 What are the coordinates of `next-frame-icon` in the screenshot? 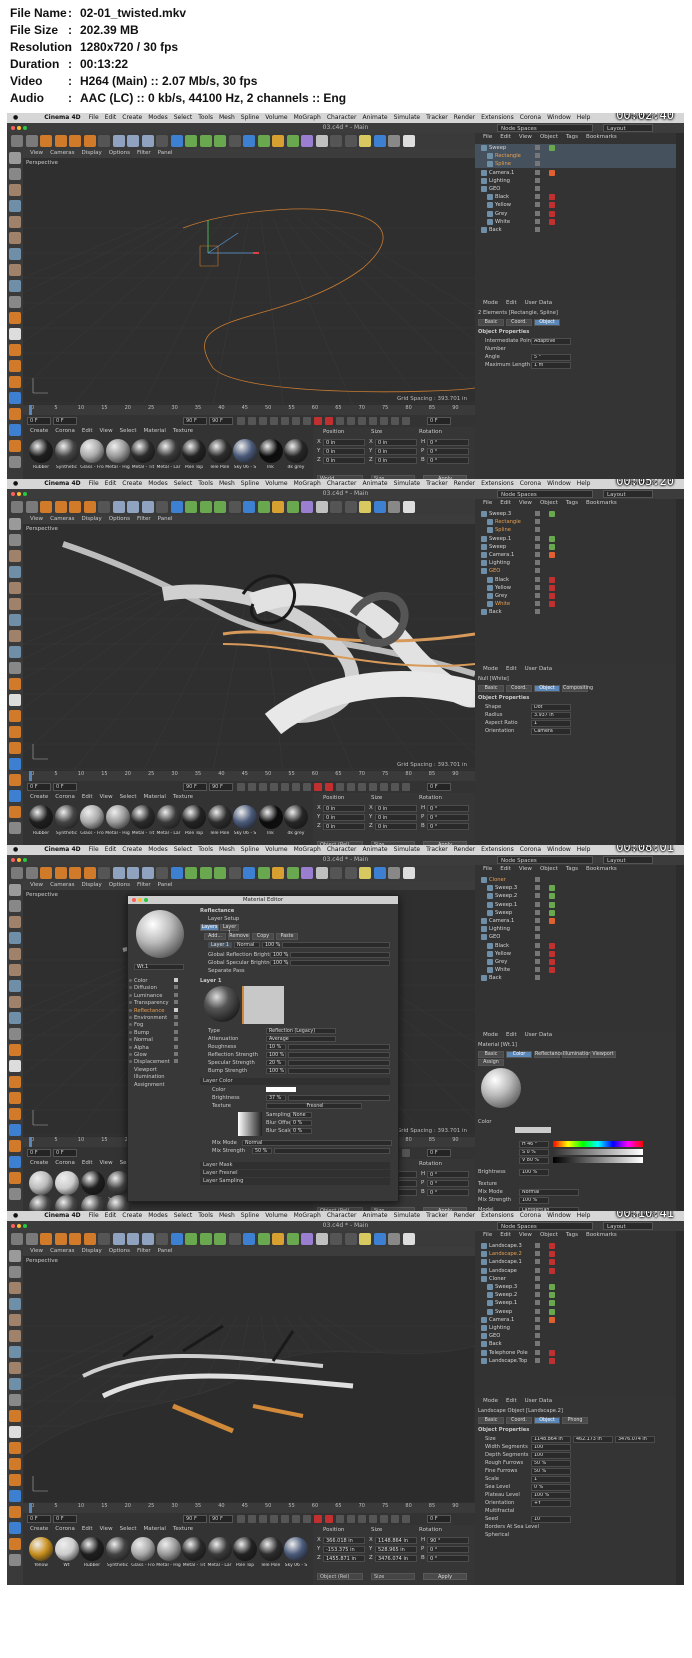 It's located at (285, 787).